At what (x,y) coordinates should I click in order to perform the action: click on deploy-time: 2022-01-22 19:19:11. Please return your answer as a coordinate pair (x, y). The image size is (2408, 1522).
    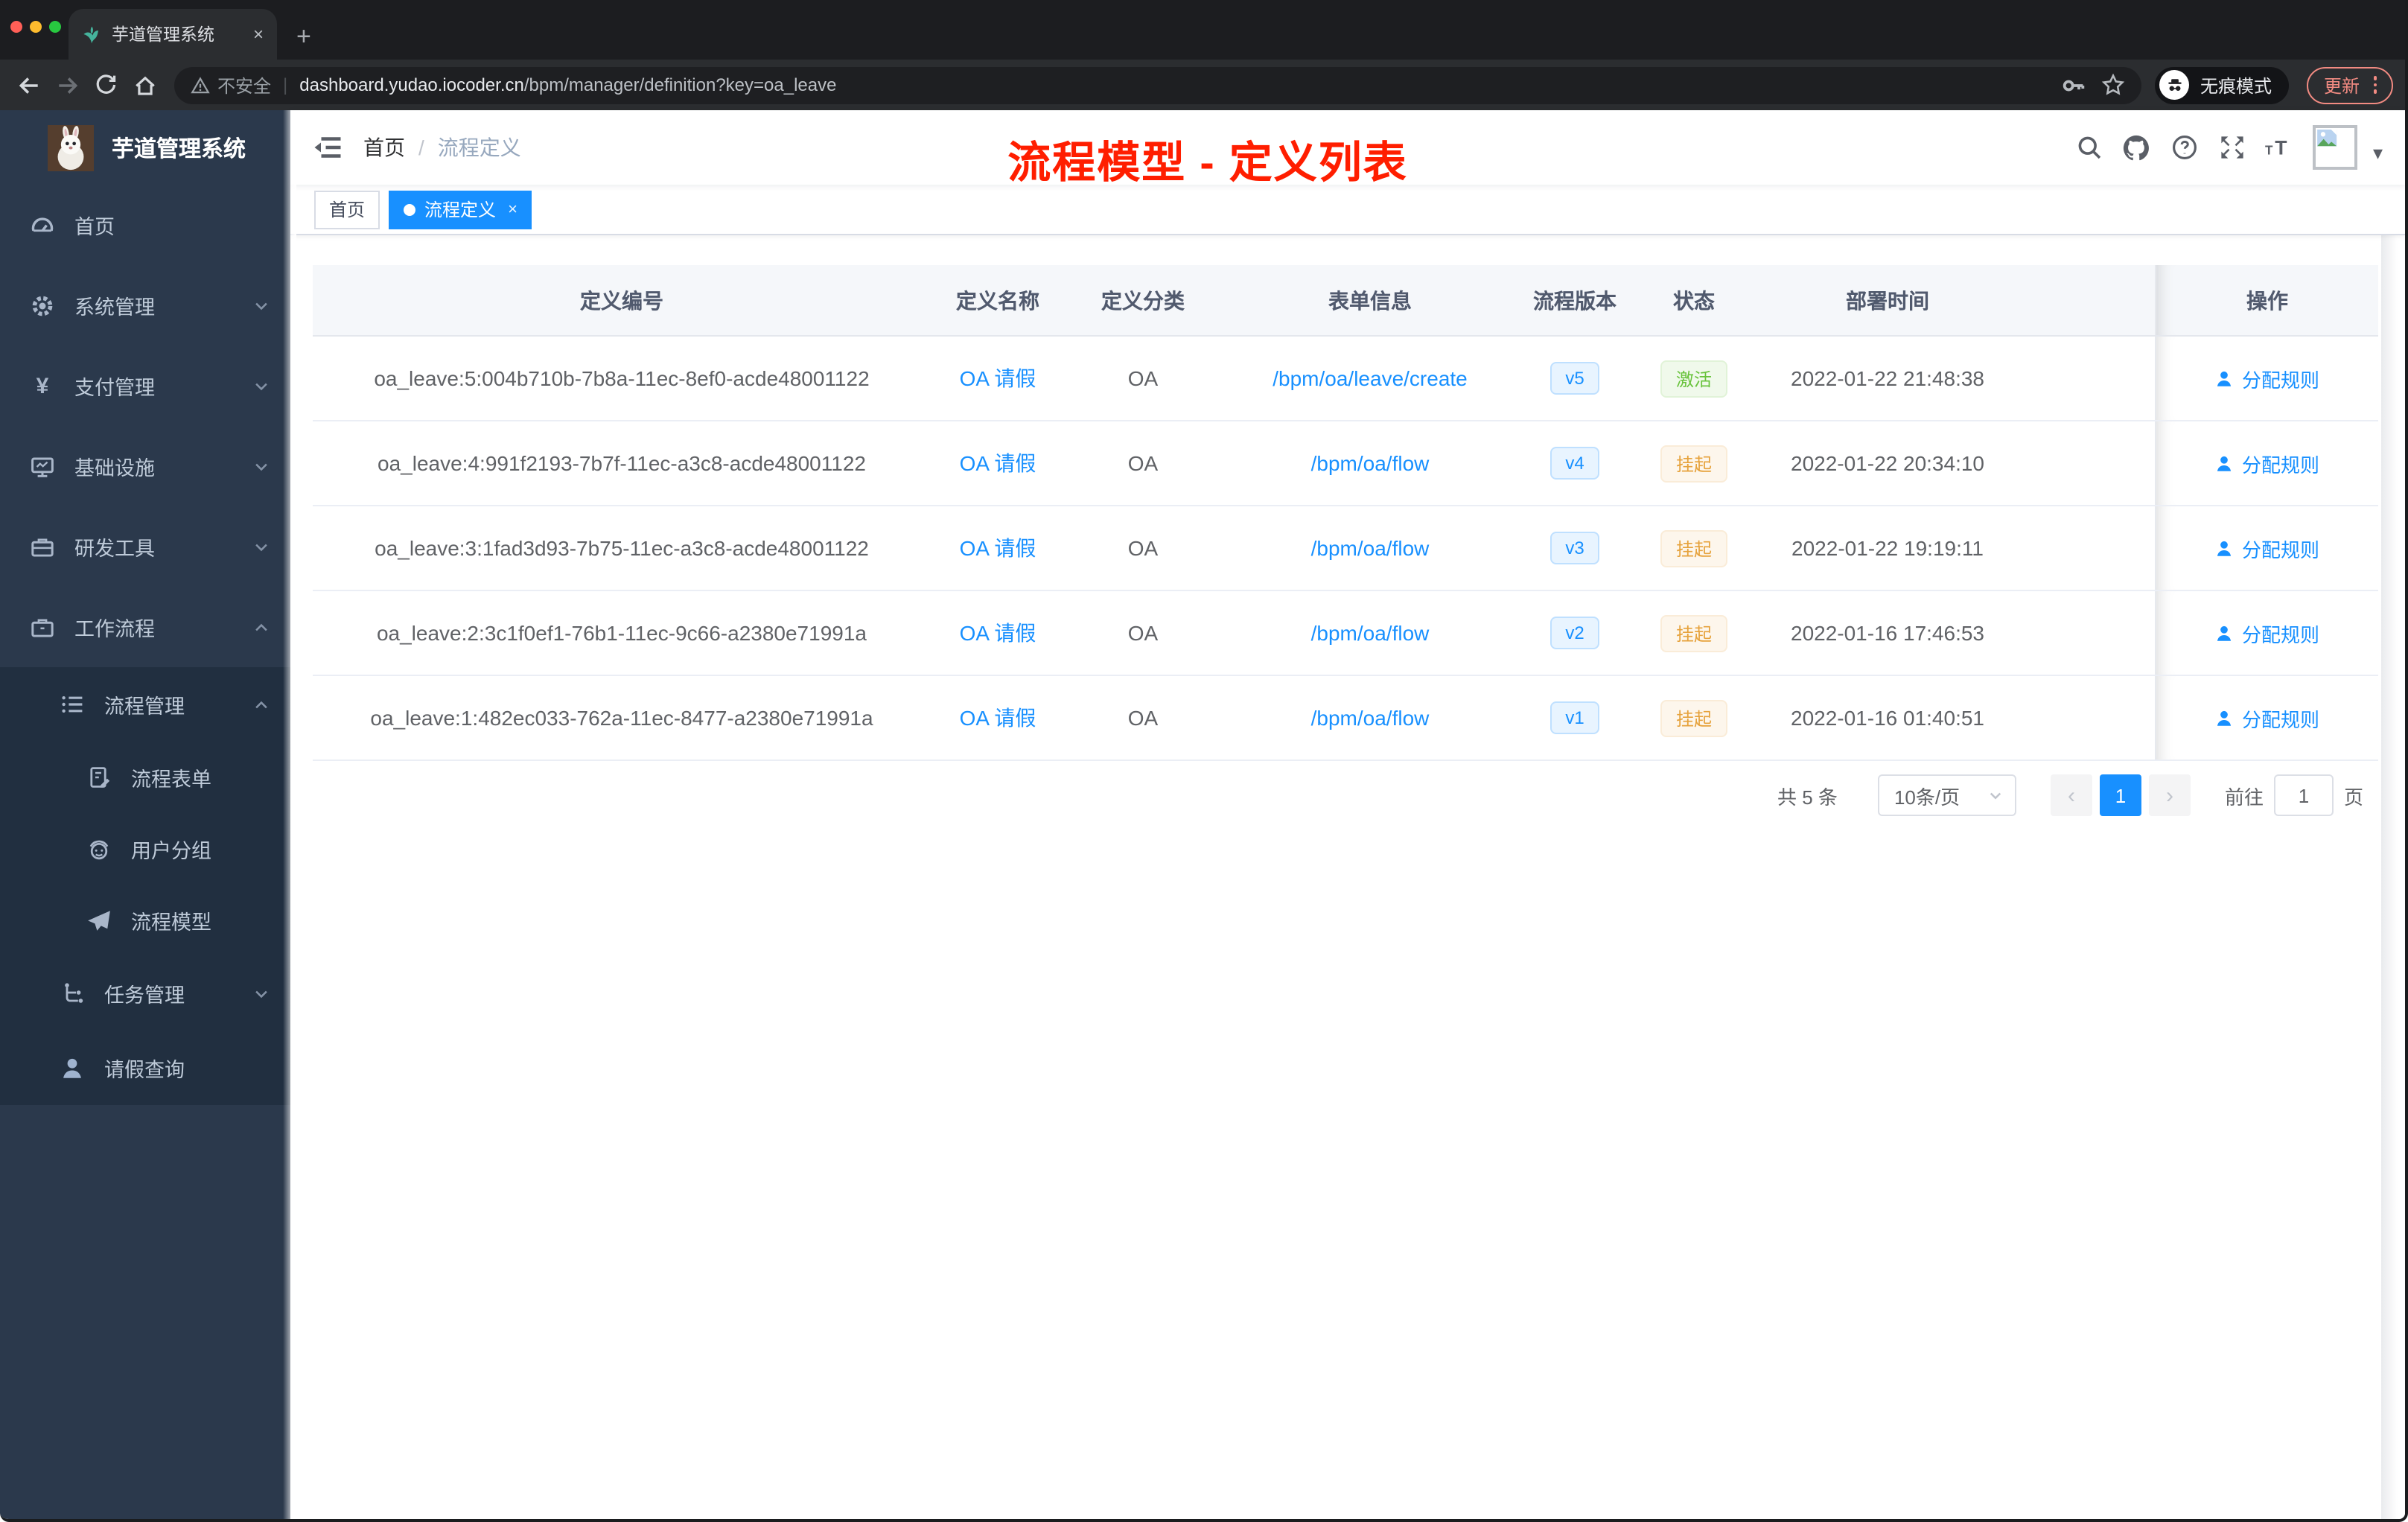
    Looking at the image, I should click on (1887, 548).